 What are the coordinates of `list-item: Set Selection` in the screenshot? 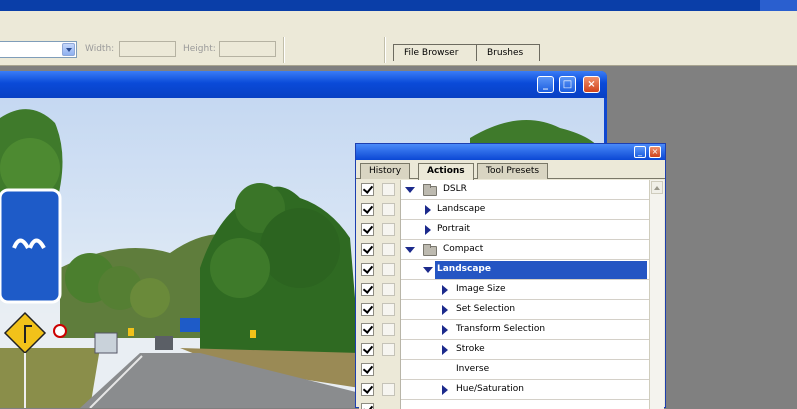 It's located at (504, 310).